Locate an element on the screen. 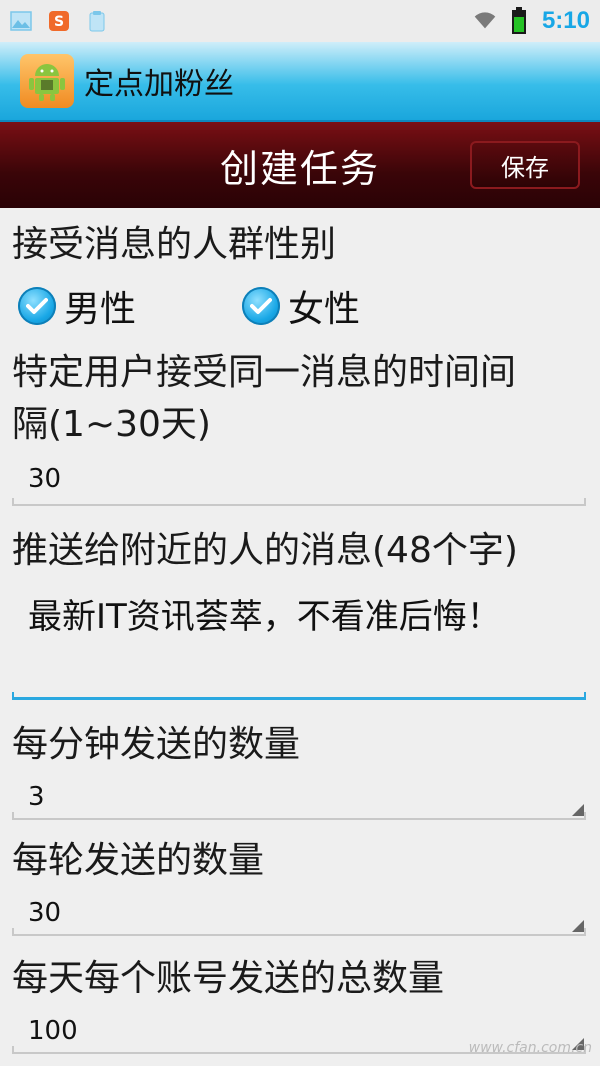  app-title: 定点加粉丝 is located at coordinates (159, 84).